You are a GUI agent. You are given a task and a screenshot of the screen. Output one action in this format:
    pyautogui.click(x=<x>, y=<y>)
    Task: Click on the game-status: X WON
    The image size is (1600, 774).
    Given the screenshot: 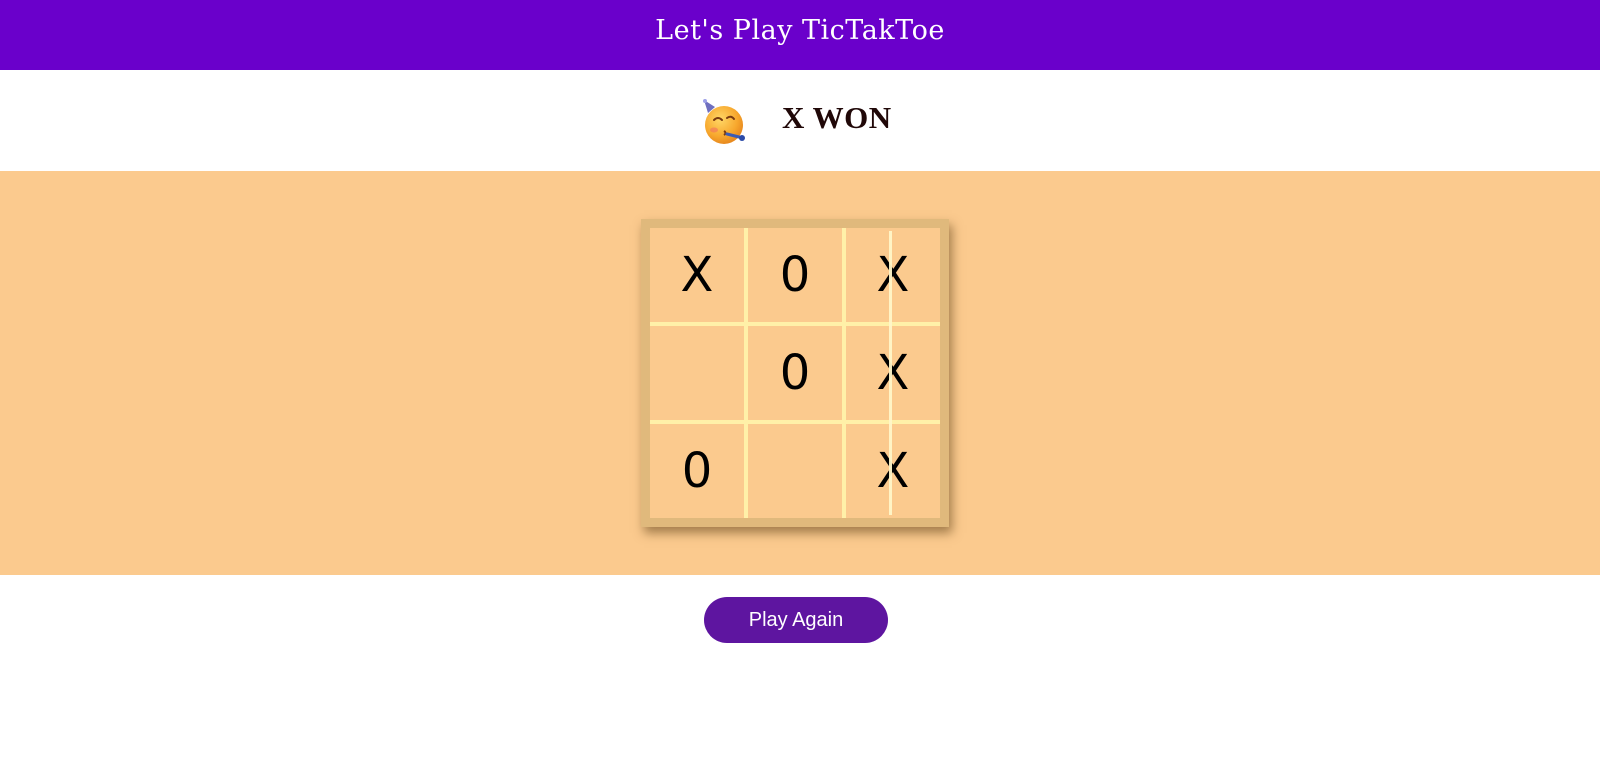 What is the action you would take?
    pyautogui.click(x=800, y=120)
    